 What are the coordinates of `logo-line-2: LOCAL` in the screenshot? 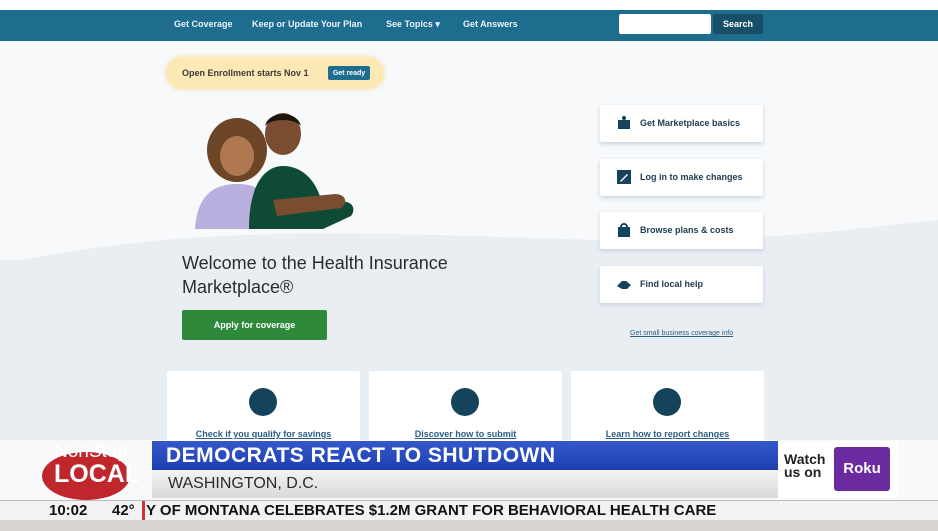 It's located at (97, 474).